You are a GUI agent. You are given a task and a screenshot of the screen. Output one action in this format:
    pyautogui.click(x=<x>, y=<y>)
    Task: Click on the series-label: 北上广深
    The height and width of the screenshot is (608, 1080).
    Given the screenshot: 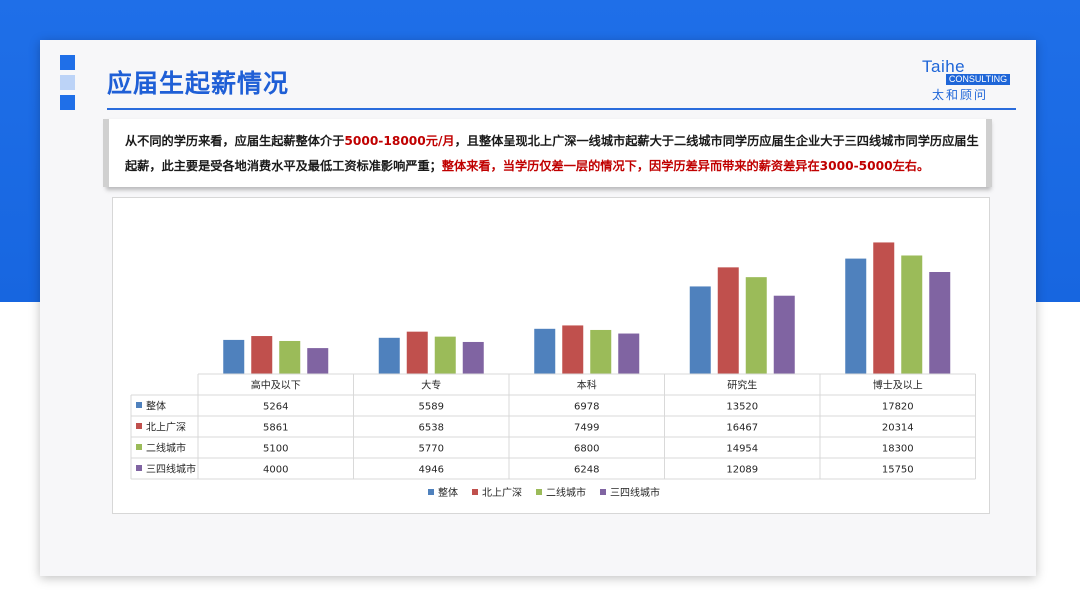 What is the action you would take?
    pyautogui.click(x=166, y=428)
    